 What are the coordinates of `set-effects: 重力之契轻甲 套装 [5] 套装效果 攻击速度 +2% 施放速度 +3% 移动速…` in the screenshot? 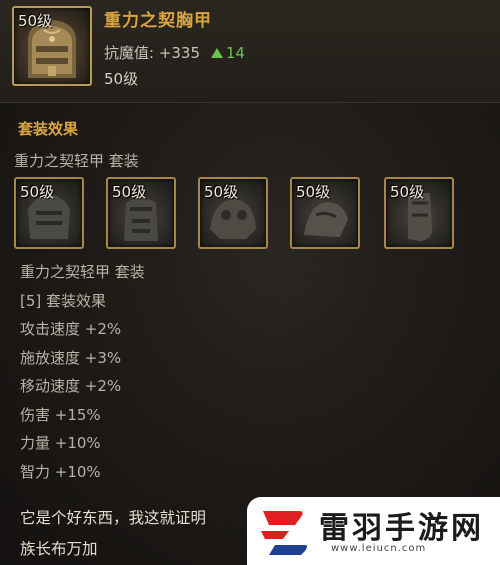 It's located at (82, 372).